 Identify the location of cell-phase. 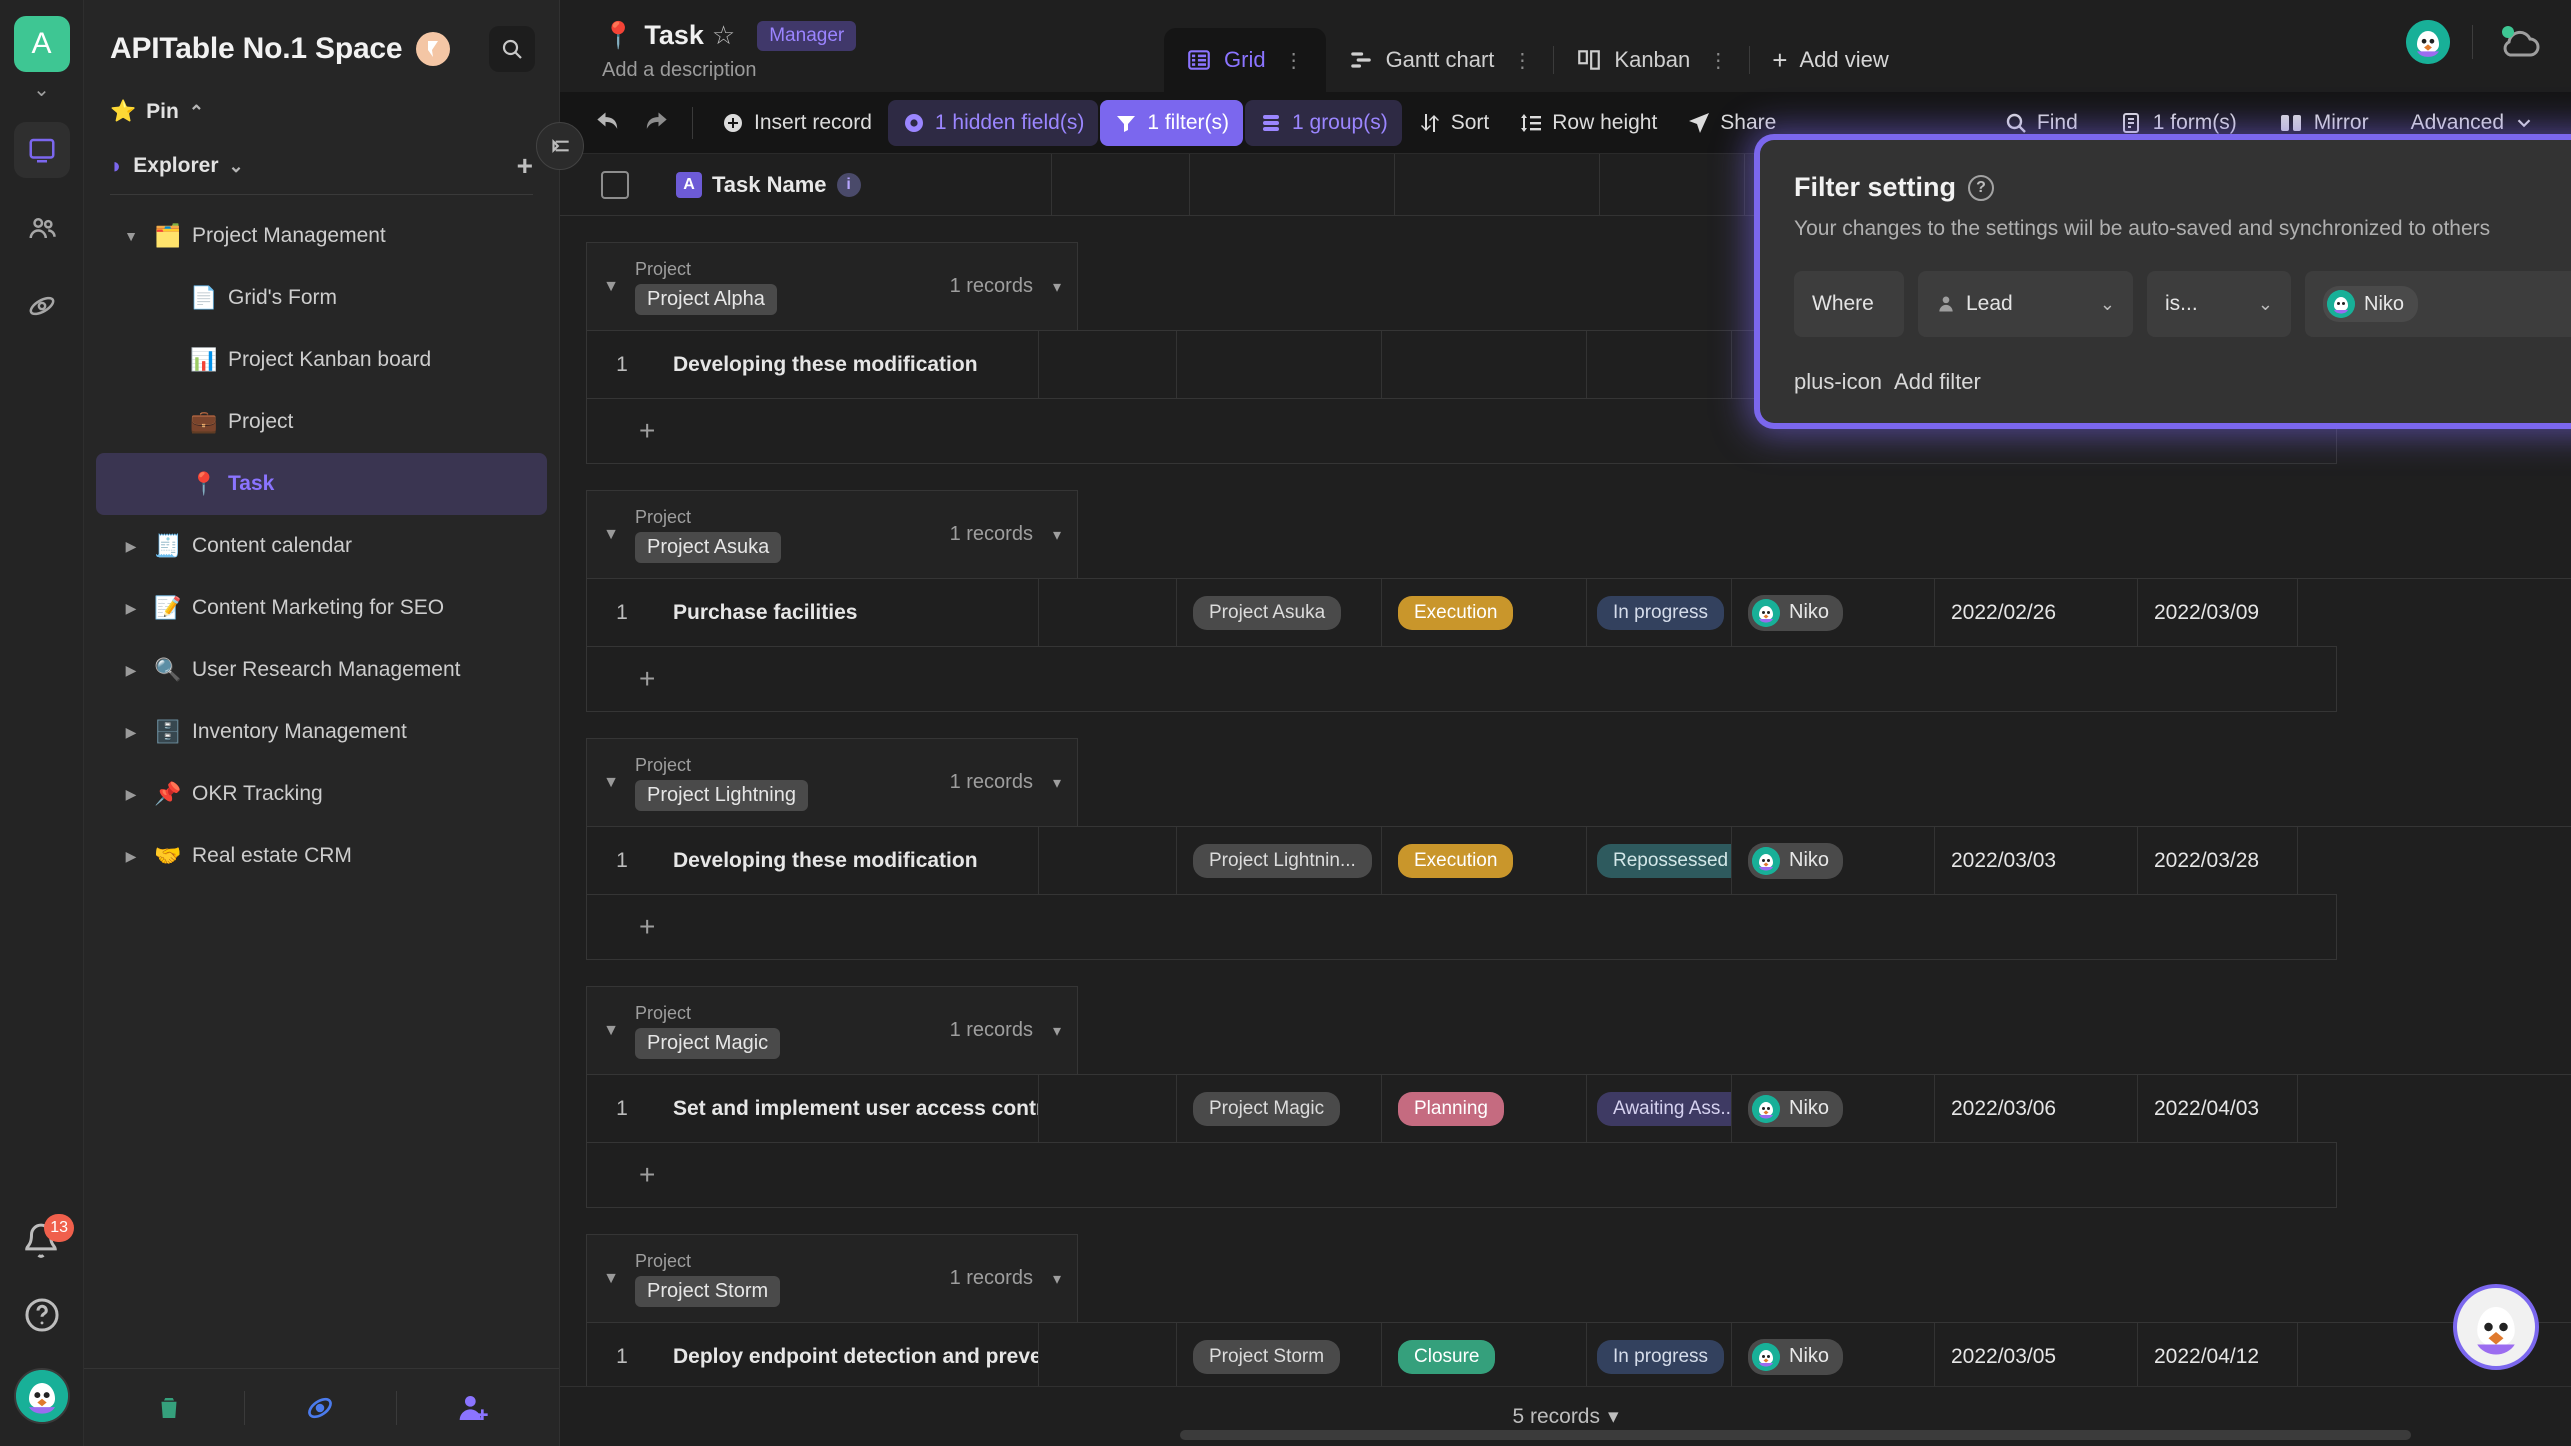
(1484, 364).